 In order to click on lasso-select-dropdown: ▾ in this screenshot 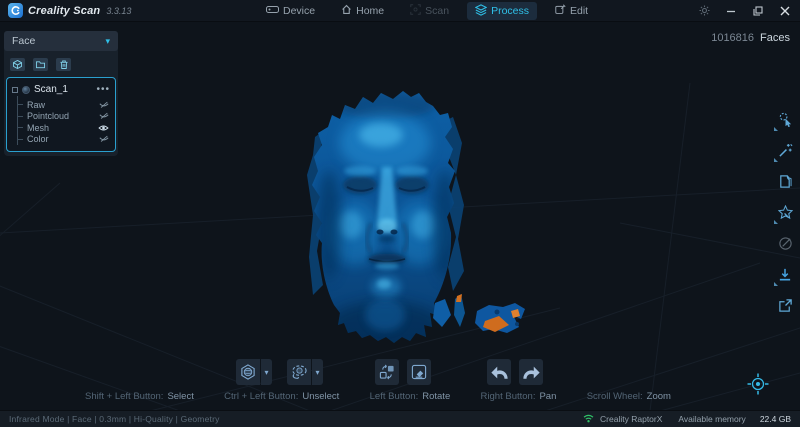, I will do `click(317, 372)`.